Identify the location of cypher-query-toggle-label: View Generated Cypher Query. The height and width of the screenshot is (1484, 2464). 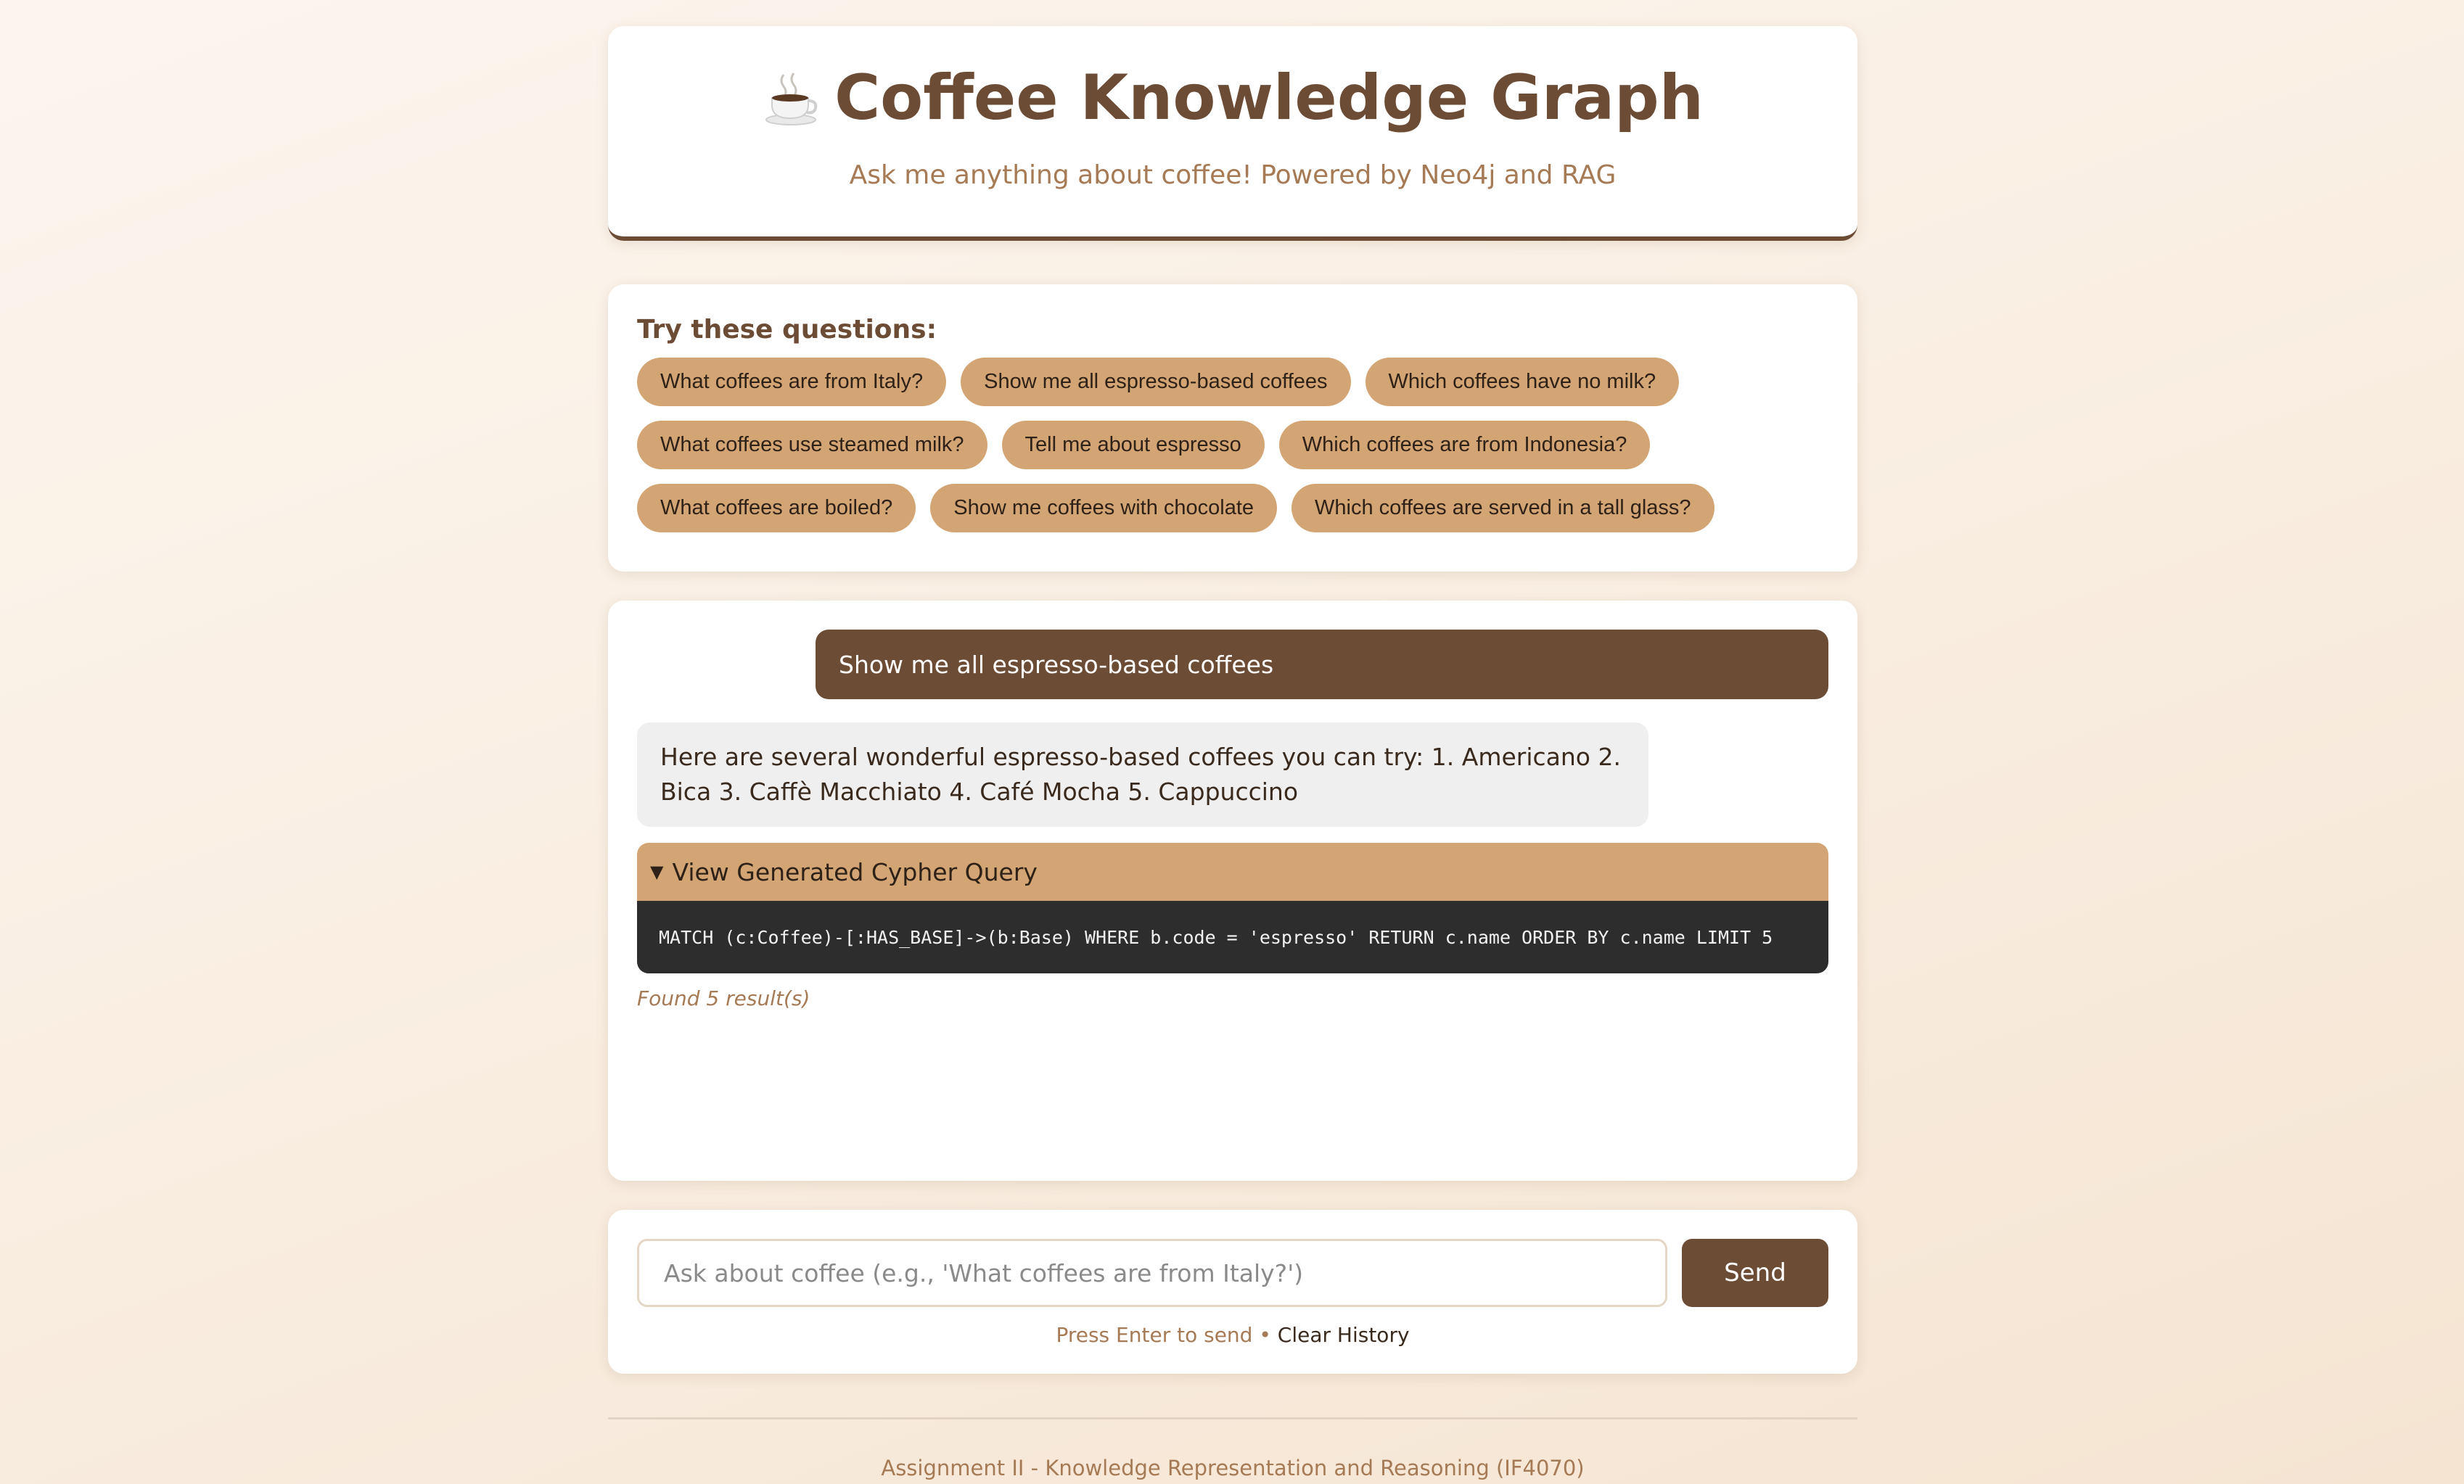
(855, 872).